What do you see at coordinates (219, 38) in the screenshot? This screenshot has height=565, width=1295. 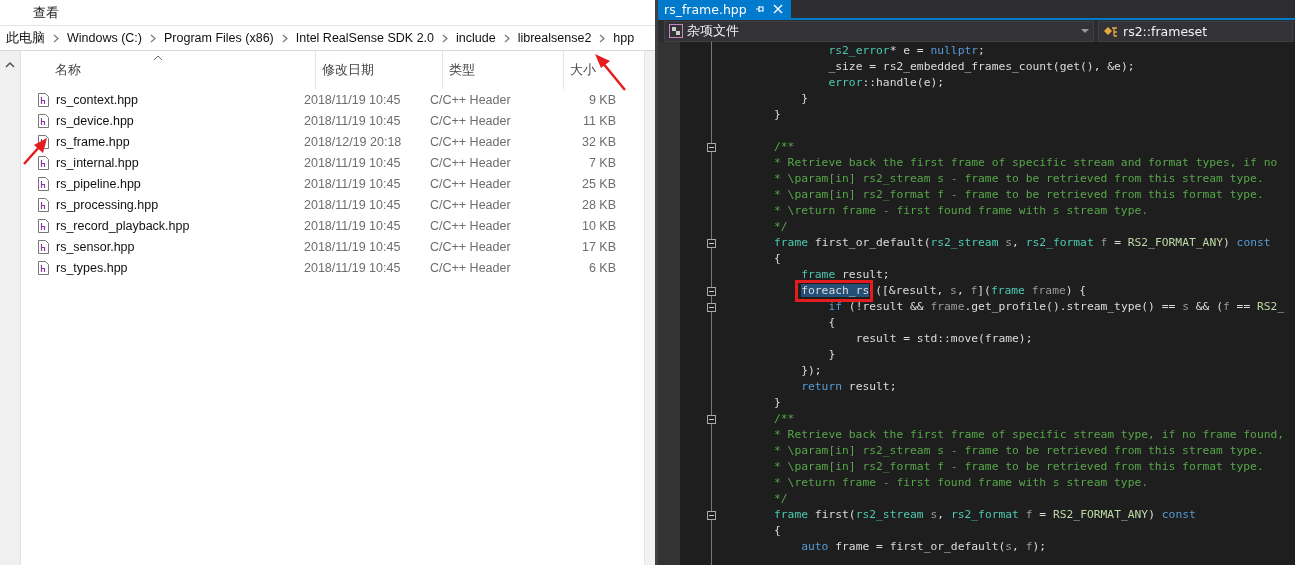 I see `breadcrumb-item: Program Files (x86)` at bounding box center [219, 38].